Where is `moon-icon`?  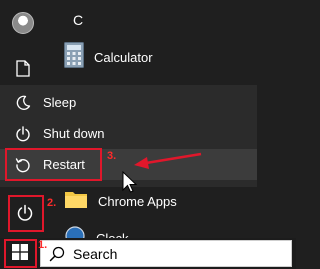 moon-icon is located at coordinates (23, 103).